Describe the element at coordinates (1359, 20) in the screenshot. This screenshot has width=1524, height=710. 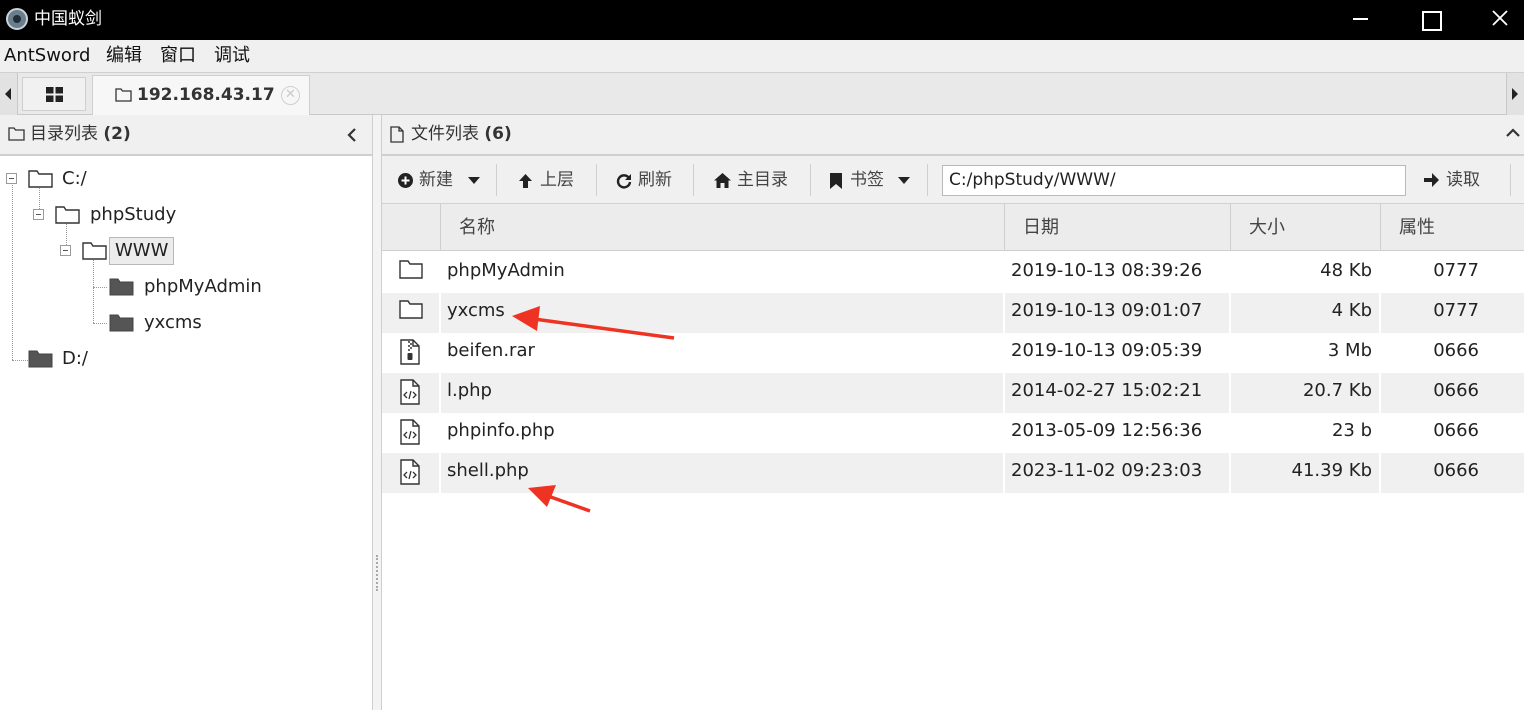
I see `minimize-button` at that location.